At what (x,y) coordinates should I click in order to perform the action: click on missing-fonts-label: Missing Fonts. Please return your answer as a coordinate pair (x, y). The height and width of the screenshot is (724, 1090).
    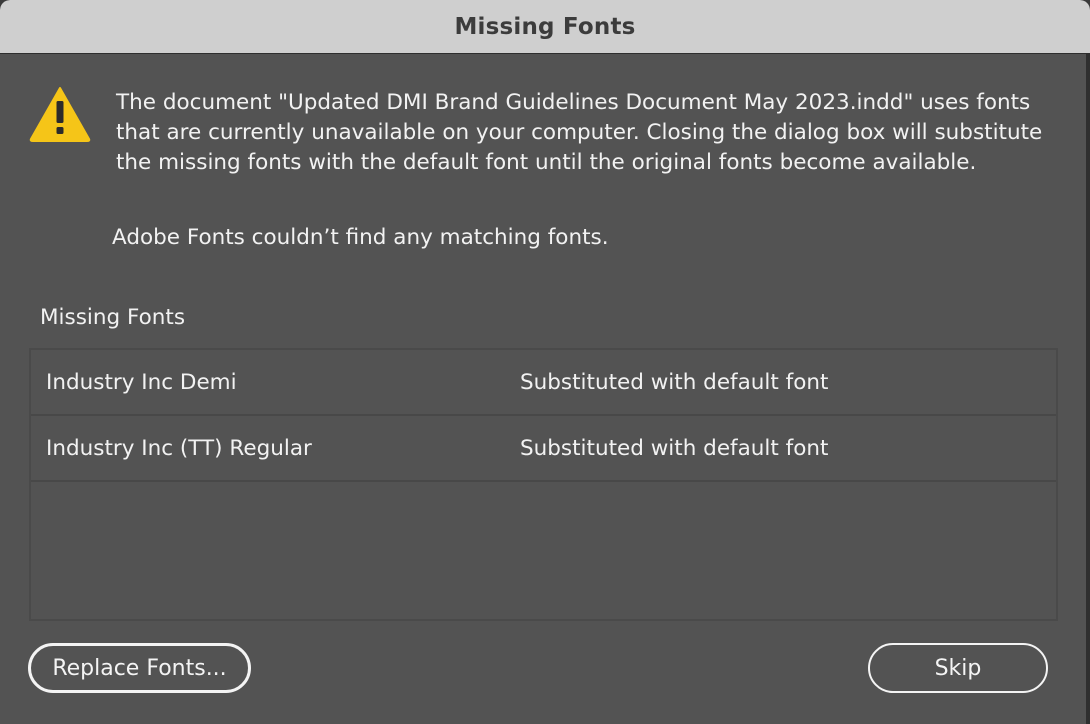
    Looking at the image, I should click on (113, 317).